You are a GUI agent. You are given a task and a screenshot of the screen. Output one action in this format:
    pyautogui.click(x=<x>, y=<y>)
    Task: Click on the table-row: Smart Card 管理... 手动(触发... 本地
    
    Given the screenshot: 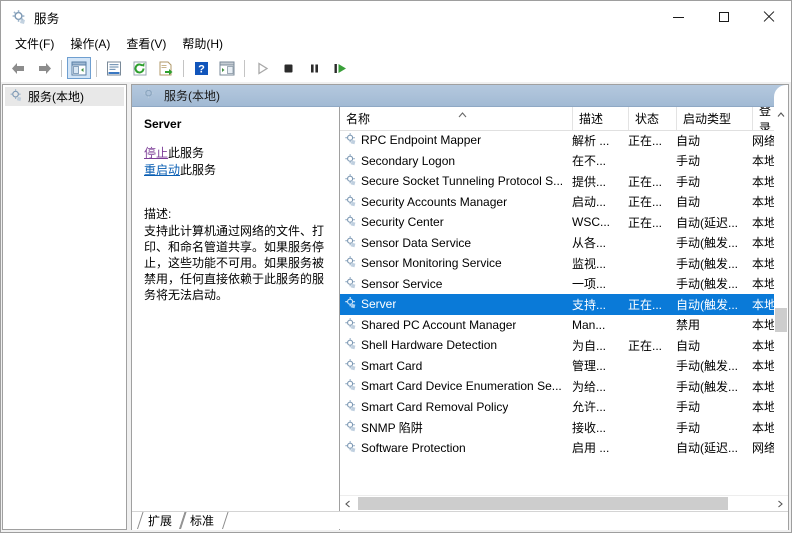 What is the action you would take?
    pyautogui.click(x=557, y=366)
    